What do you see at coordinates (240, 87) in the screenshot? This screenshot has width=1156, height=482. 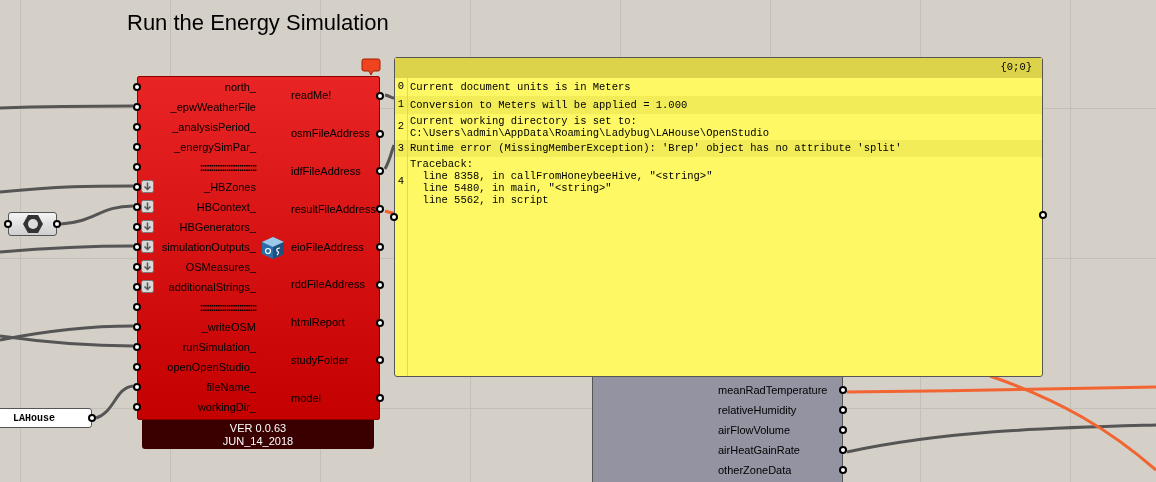 I see `input-label: north_` at bounding box center [240, 87].